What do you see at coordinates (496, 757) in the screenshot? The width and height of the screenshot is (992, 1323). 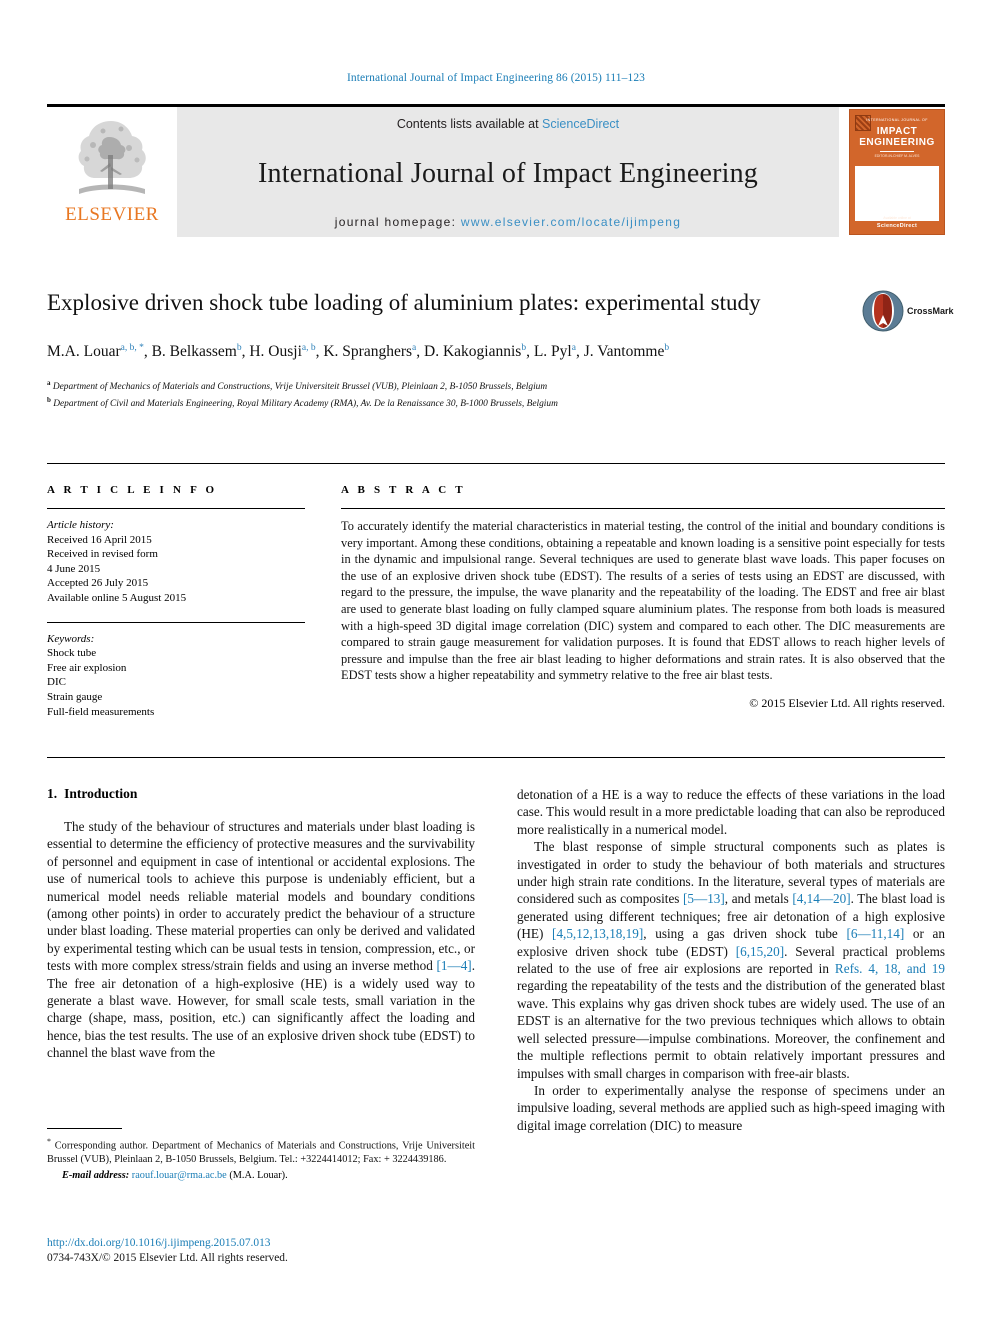 I see `divider-below-abstract` at bounding box center [496, 757].